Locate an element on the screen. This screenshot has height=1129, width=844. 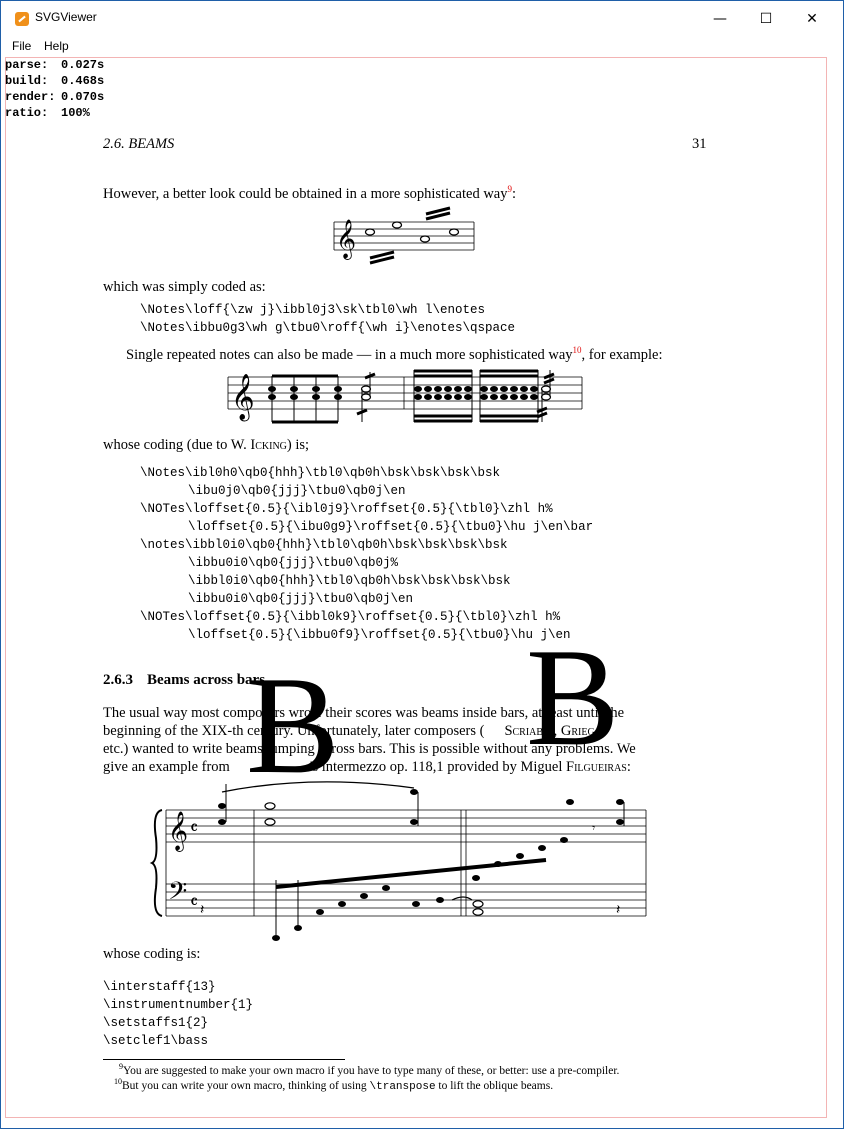
stat-render: render: 0.070s is located at coordinates (55, 97).